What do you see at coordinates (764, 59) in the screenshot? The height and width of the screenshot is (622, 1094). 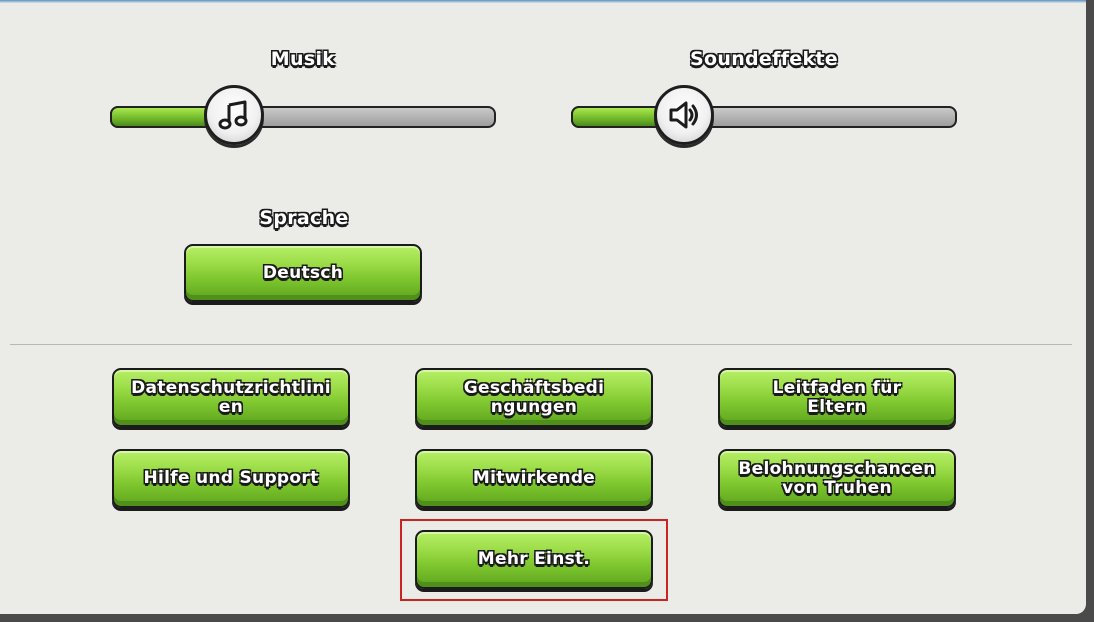 I see `sfx-label: Soundeffekte` at bounding box center [764, 59].